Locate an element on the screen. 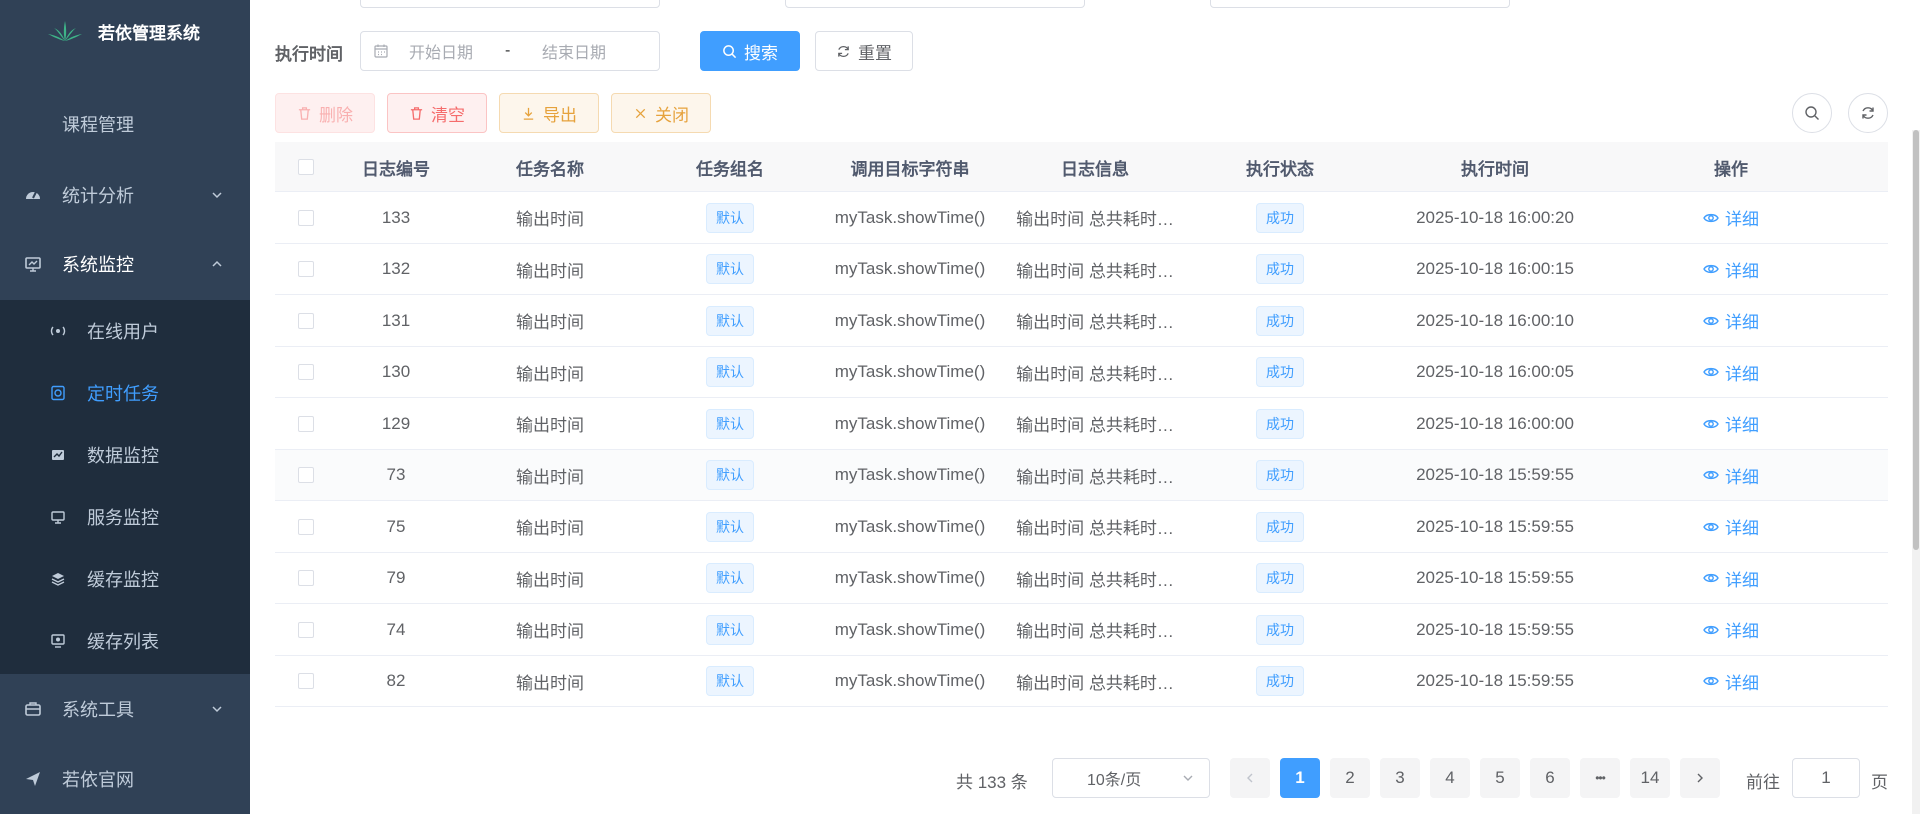 The height and width of the screenshot is (814, 1920). submenu-item-cache-list: 缓存列表 is located at coordinates (125, 641).